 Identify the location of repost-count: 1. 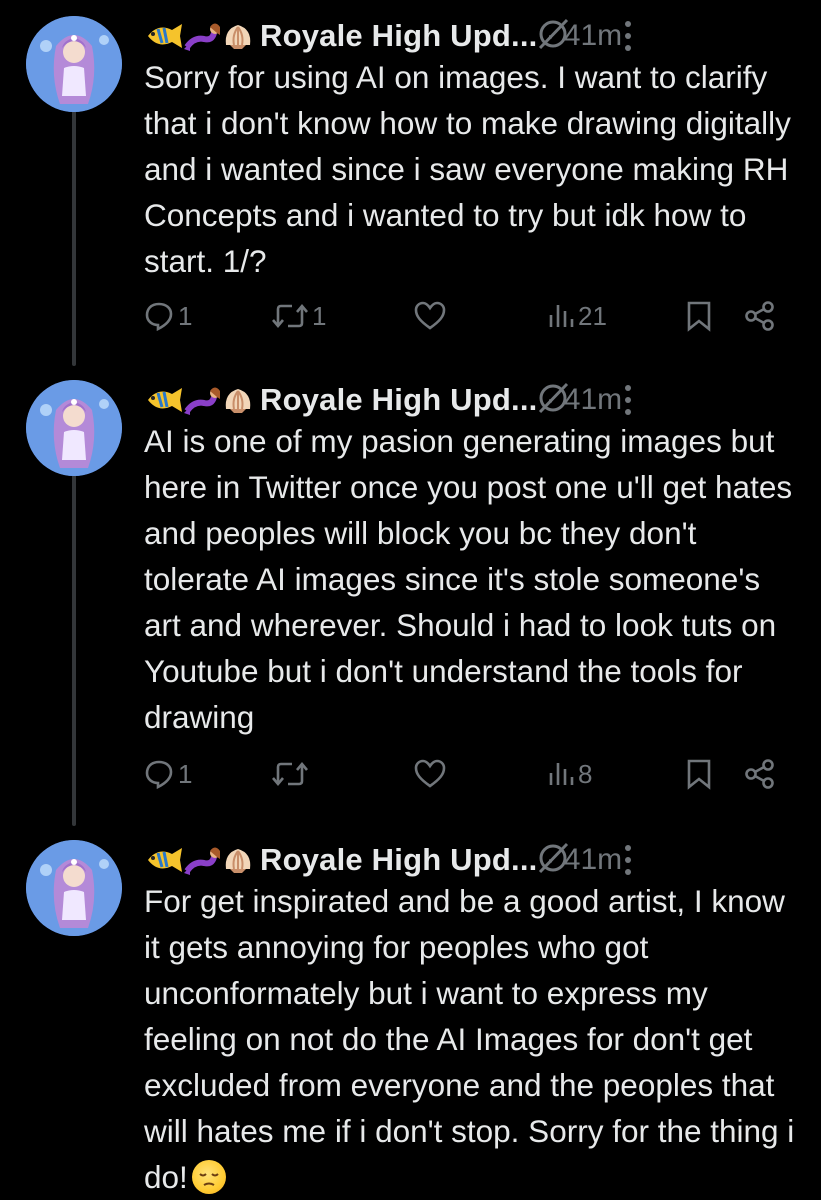
(319, 315).